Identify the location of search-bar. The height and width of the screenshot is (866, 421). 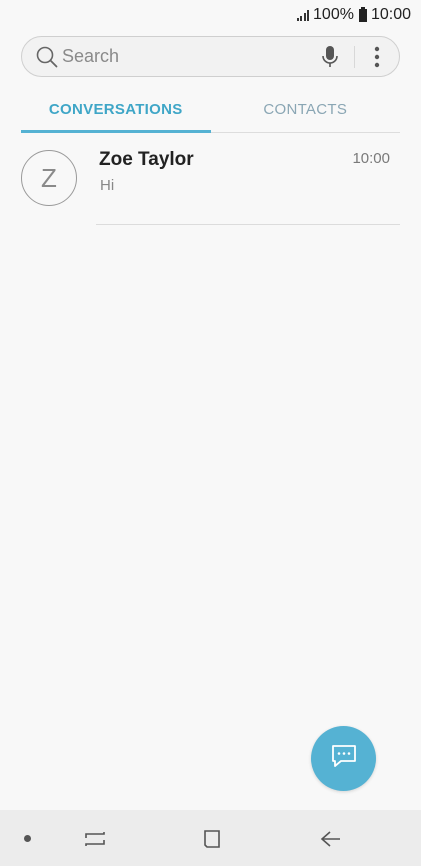
(210, 56).